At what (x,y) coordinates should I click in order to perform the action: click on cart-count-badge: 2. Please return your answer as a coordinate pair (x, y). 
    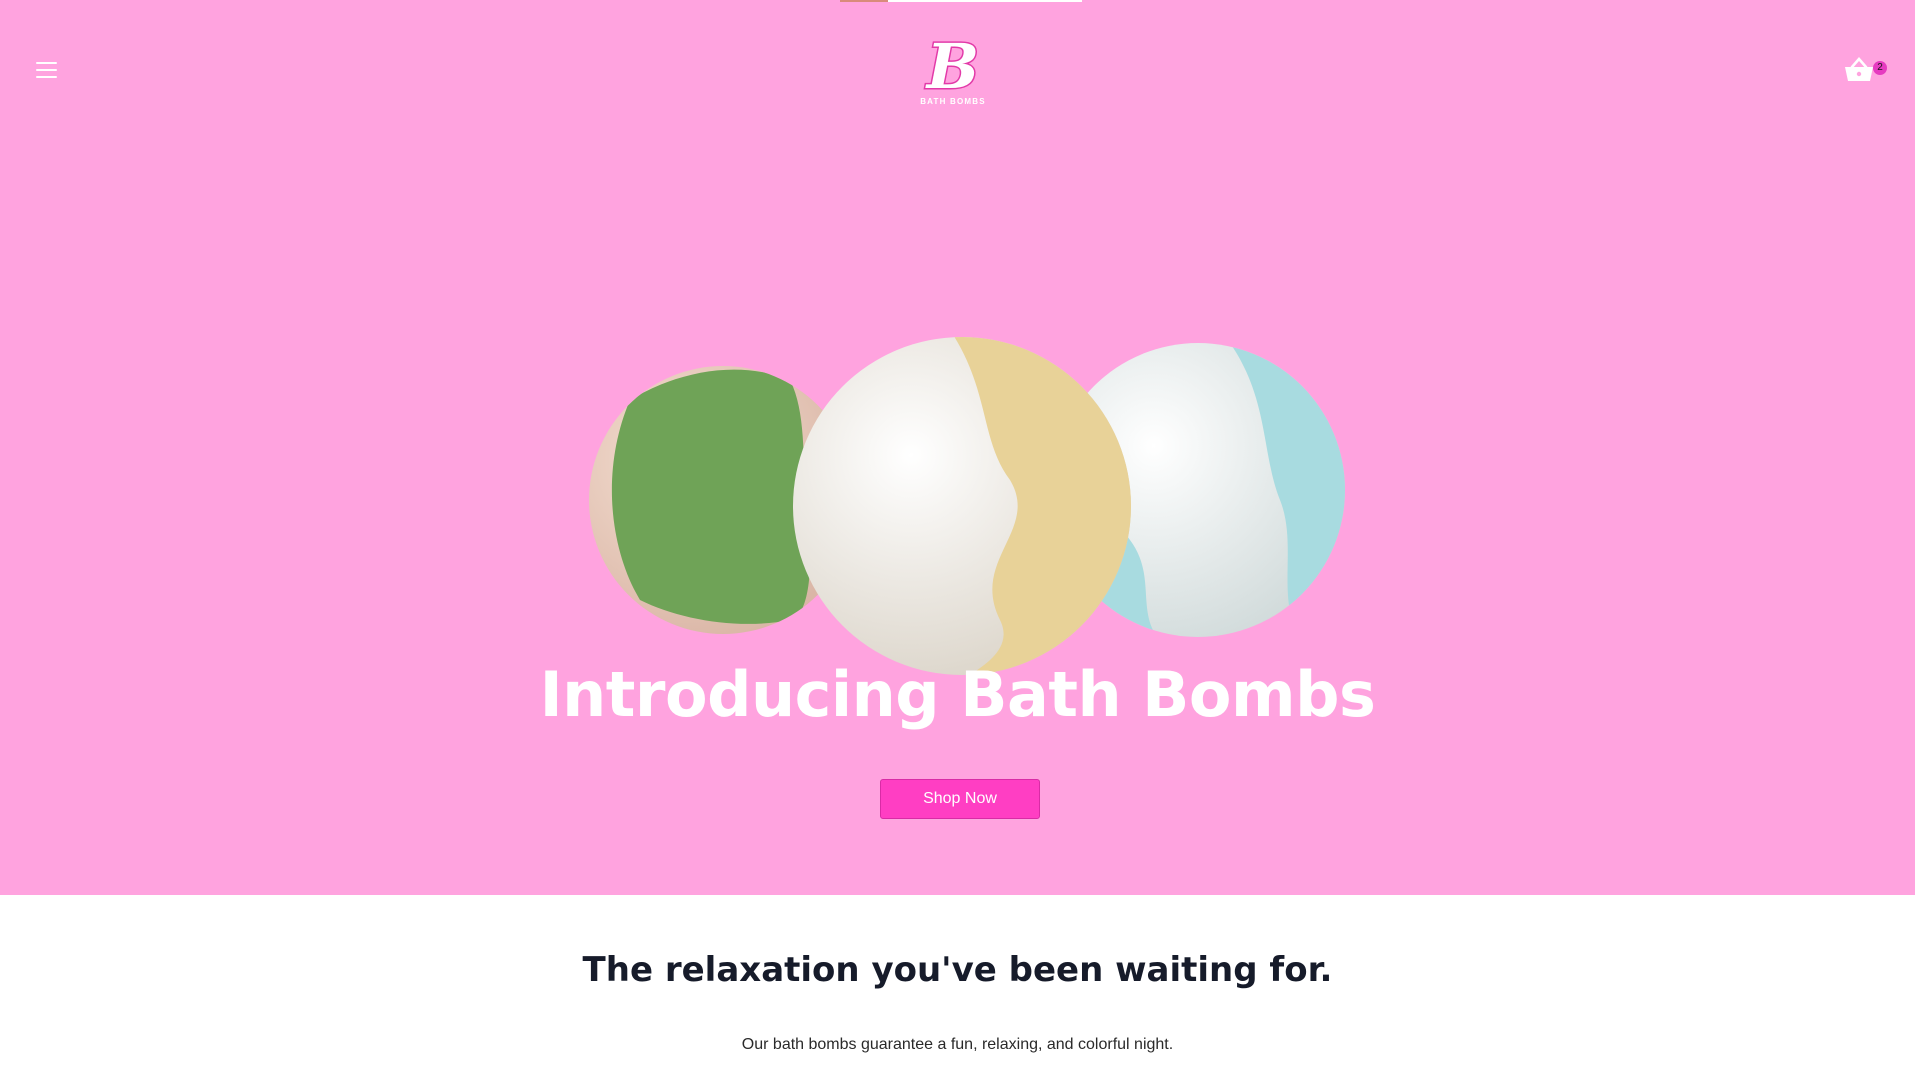
    Looking at the image, I should click on (1880, 68).